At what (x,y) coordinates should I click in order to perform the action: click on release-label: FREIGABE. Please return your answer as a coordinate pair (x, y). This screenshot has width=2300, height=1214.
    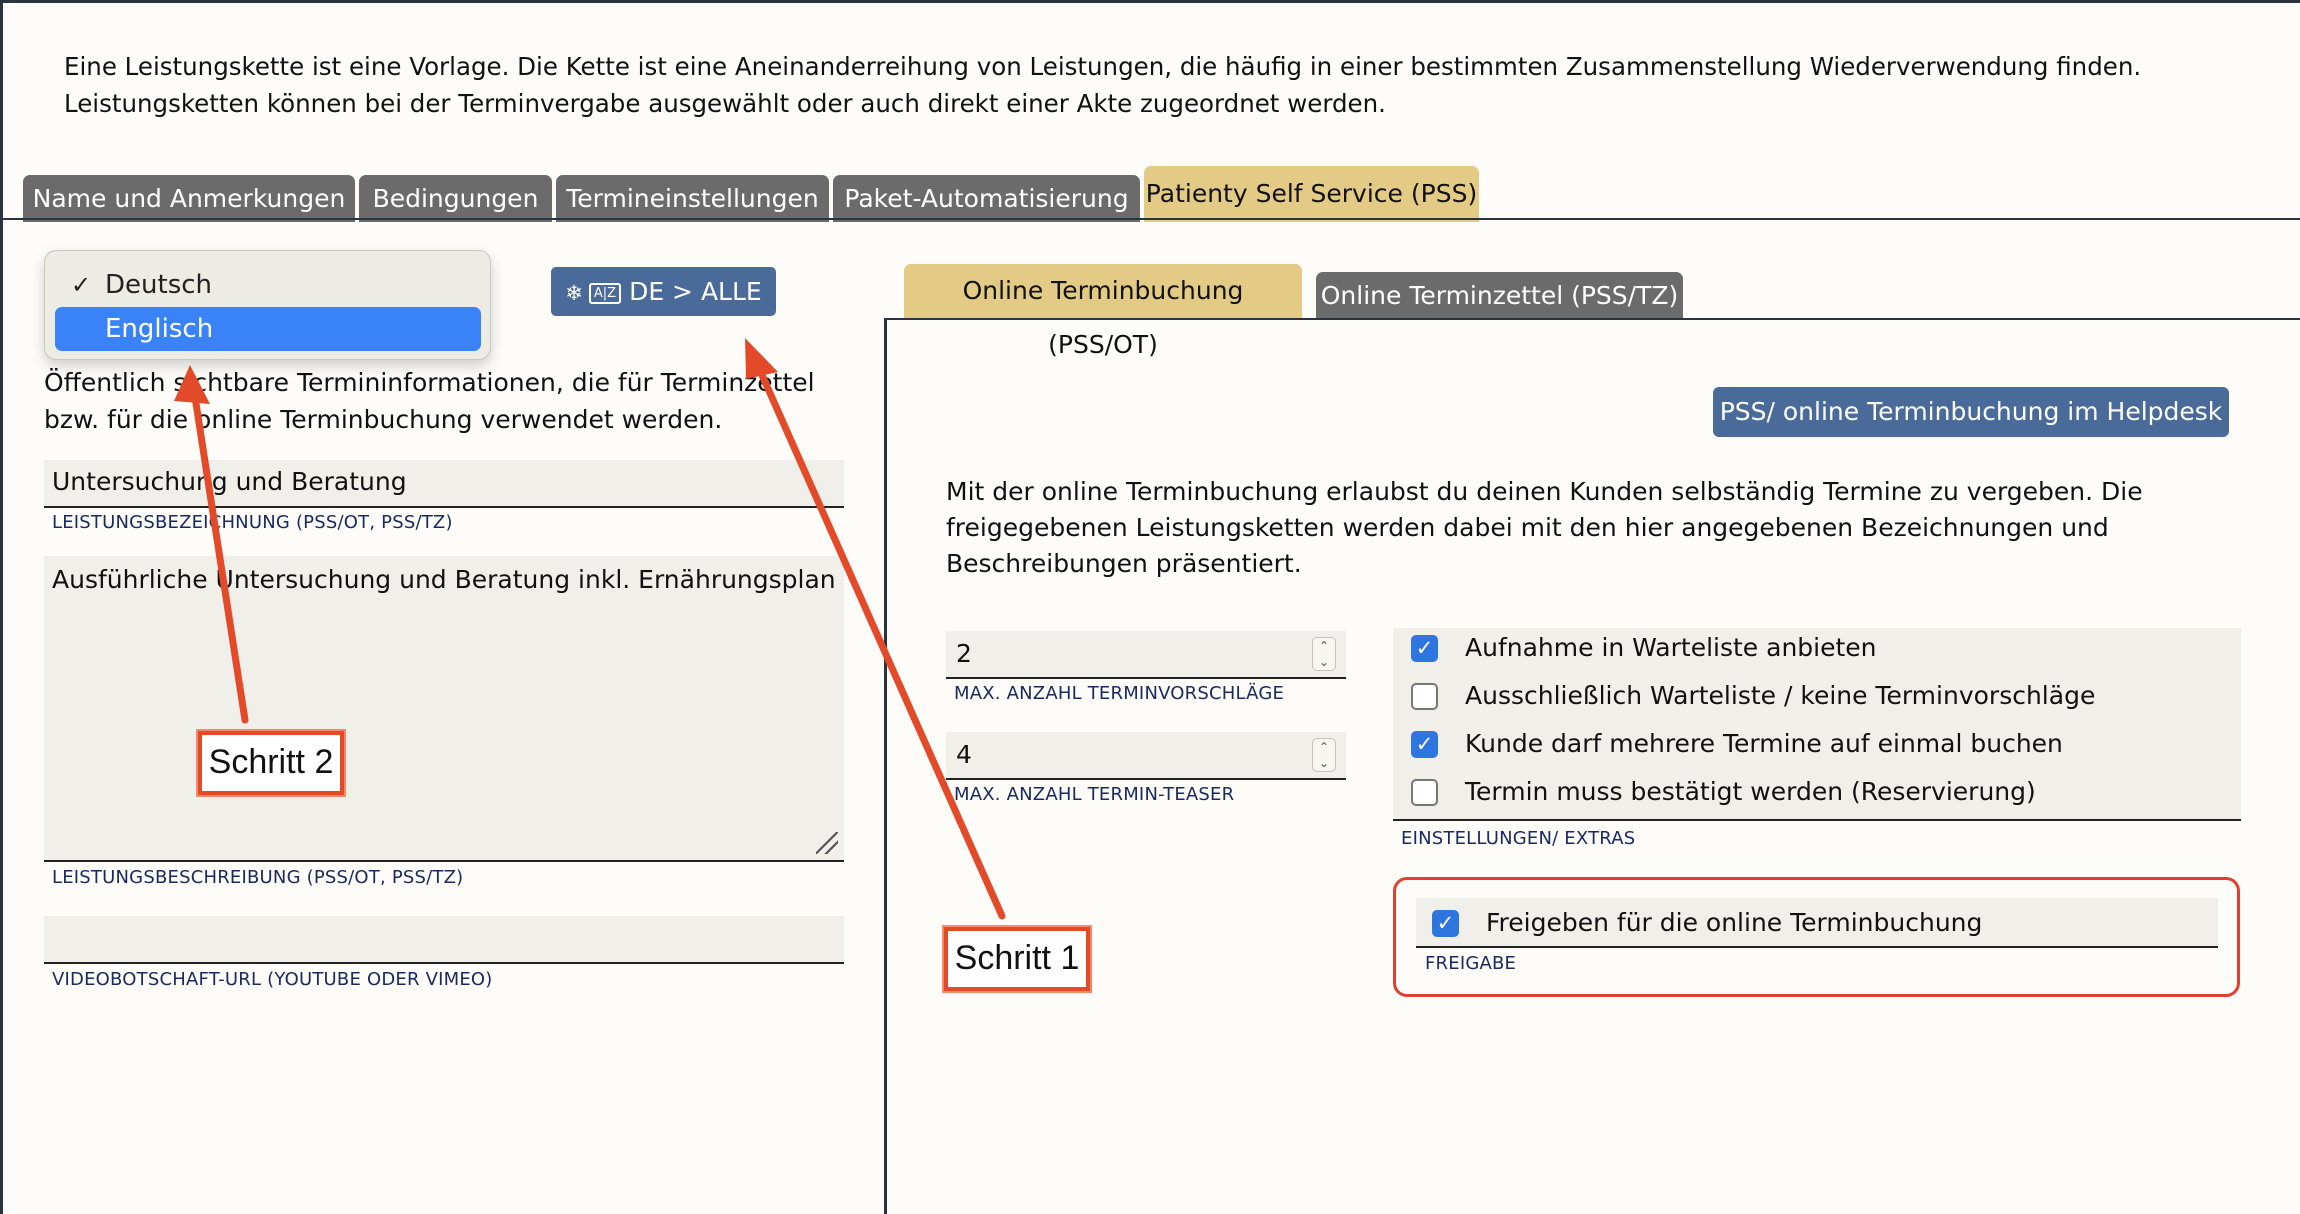
    Looking at the image, I should click on (1471, 963).